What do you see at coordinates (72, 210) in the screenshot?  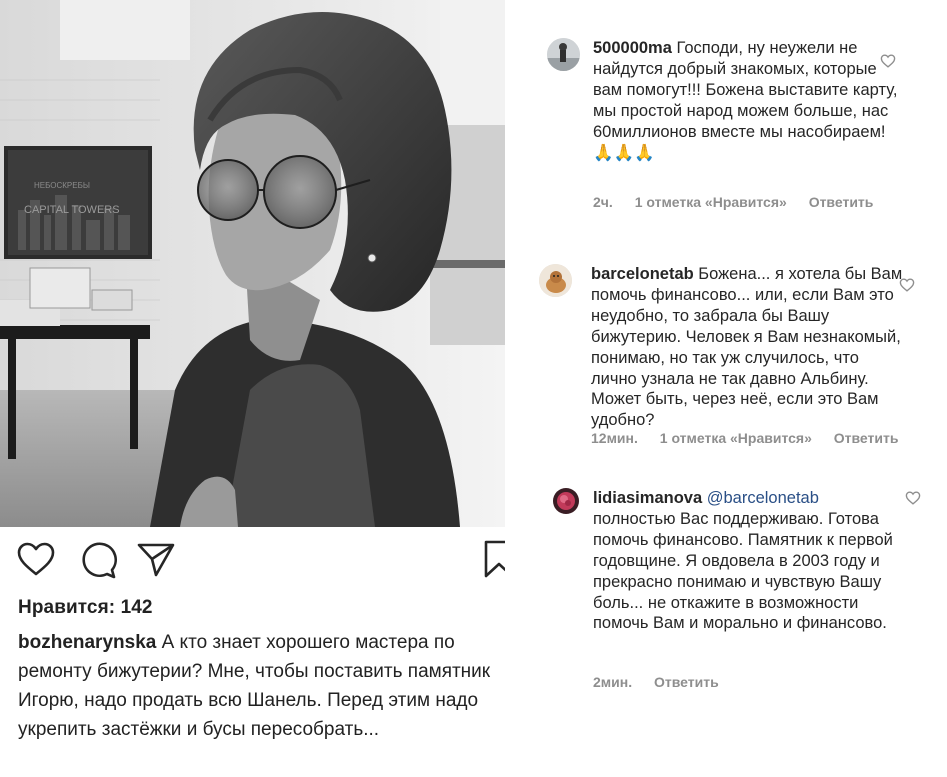 I see `tv-sign-line2: CAPITAL TOWERS` at bounding box center [72, 210].